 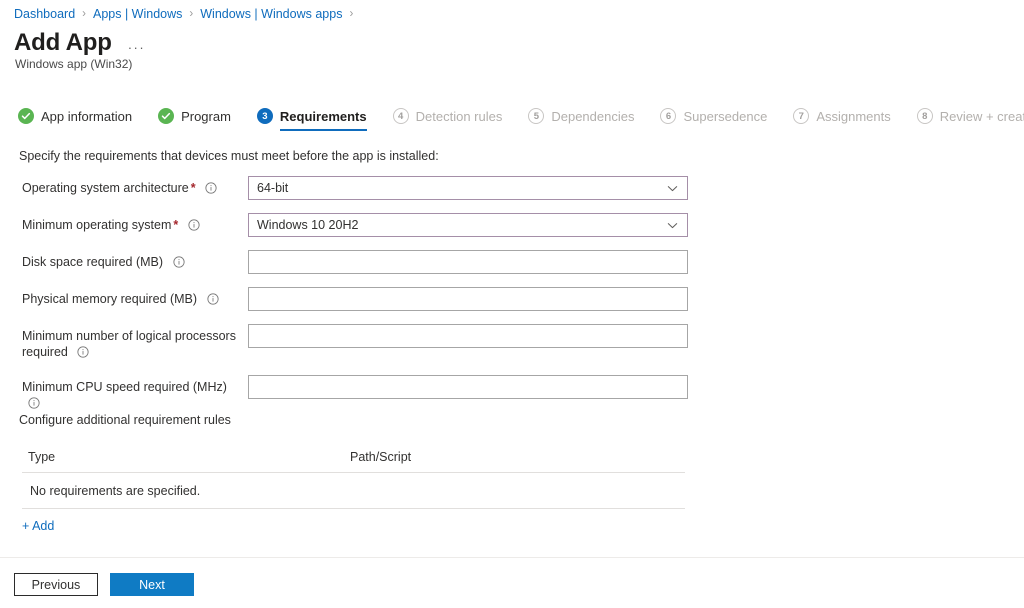 What do you see at coordinates (206, 116) in the screenshot?
I see `wizard-step-label: Program` at bounding box center [206, 116].